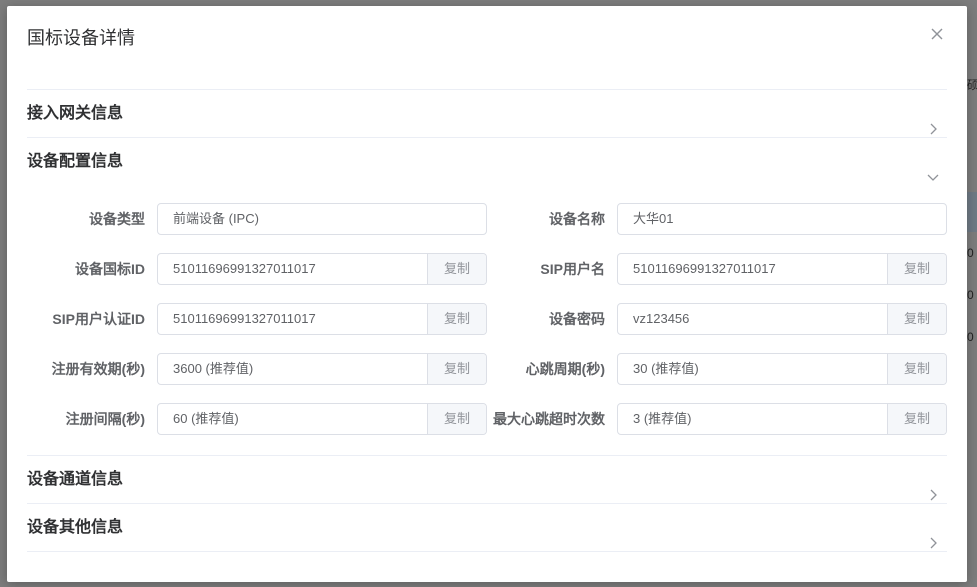 This screenshot has width=977, height=587. What do you see at coordinates (322, 419) in the screenshot?
I see `reg-interval-field: 60 (推荐值) 复制` at bounding box center [322, 419].